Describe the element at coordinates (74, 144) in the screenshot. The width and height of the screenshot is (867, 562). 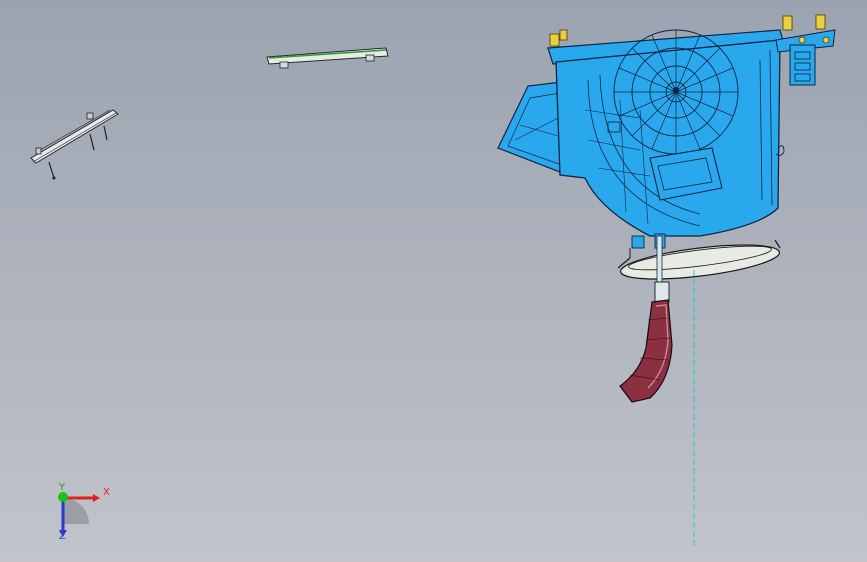
I see `rail-part-left` at that location.